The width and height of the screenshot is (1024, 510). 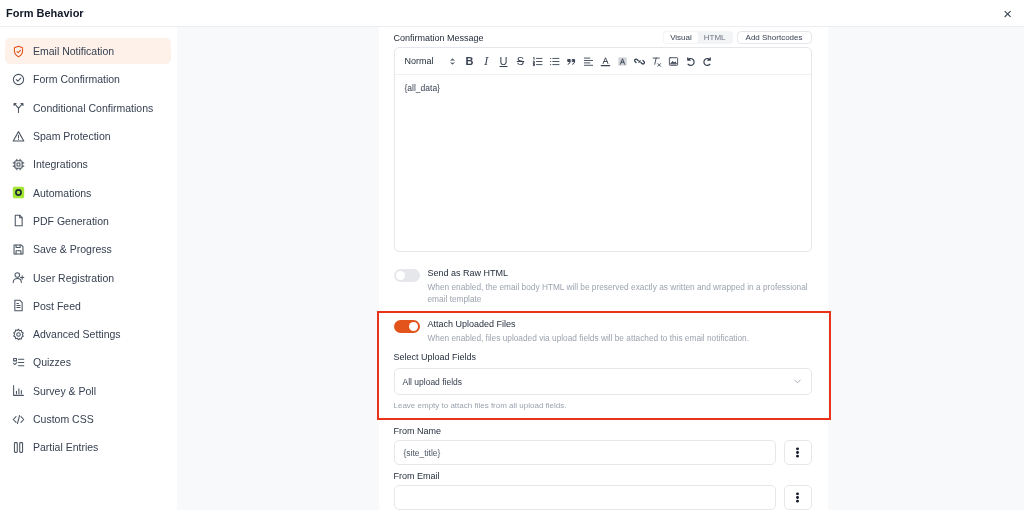 What do you see at coordinates (452, 61) in the screenshot?
I see `sort-arrows-icon` at bounding box center [452, 61].